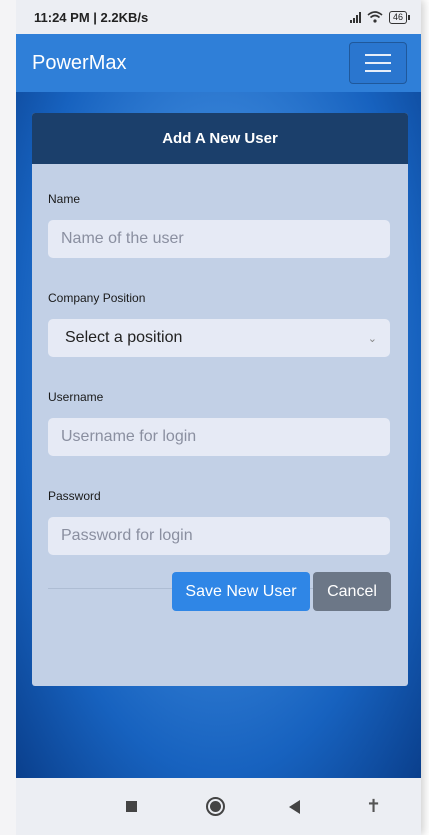 Image resolution: width=429 pixels, height=835 pixels. What do you see at coordinates (355, 17) in the screenshot?
I see `signal-icon` at bounding box center [355, 17].